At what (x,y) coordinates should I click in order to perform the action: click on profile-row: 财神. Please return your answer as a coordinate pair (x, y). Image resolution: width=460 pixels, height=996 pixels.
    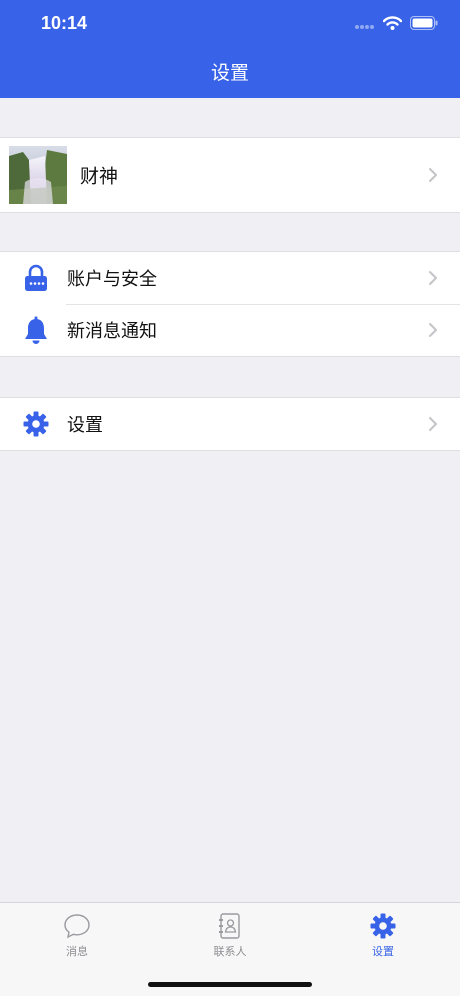
    Looking at the image, I should click on (230, 175).